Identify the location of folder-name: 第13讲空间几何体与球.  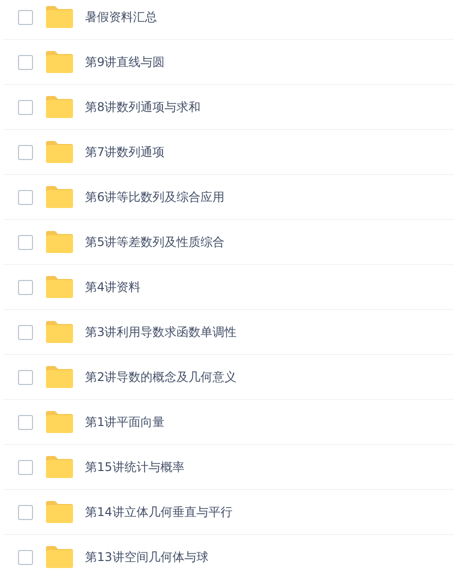
(146, 557).